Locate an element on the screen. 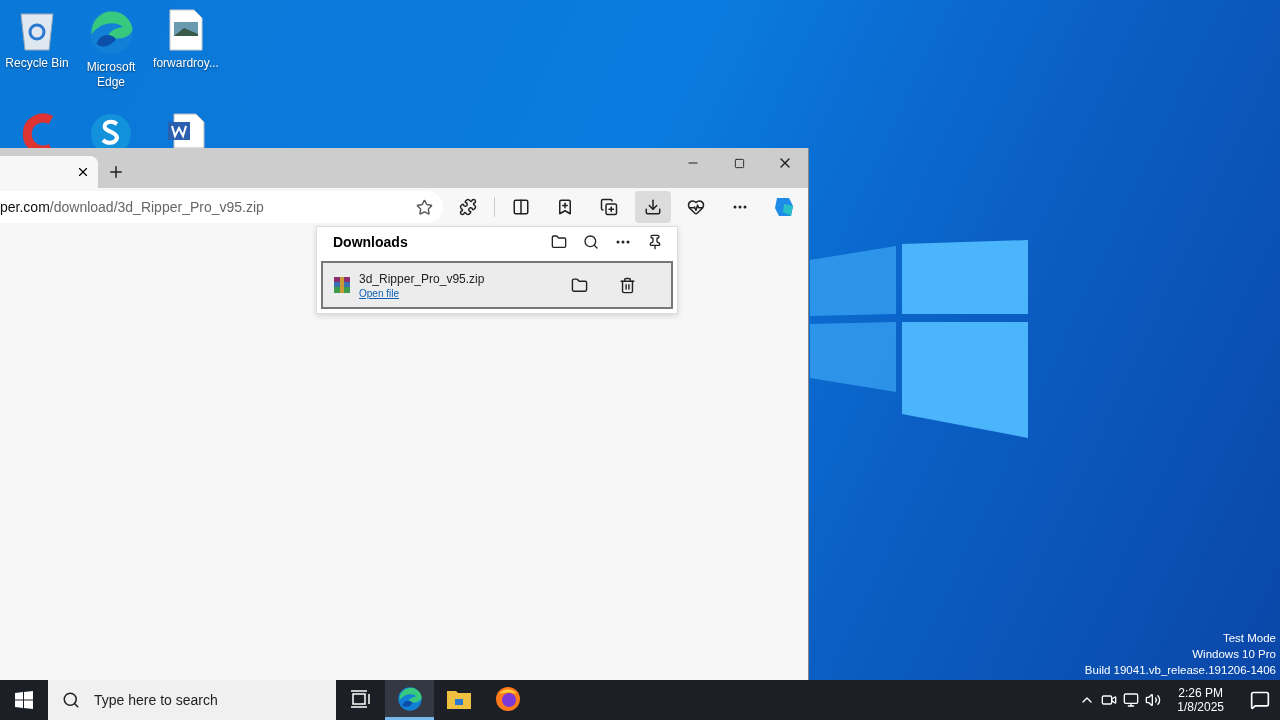  favorite-star-icon is located at coordinates (424, 207).